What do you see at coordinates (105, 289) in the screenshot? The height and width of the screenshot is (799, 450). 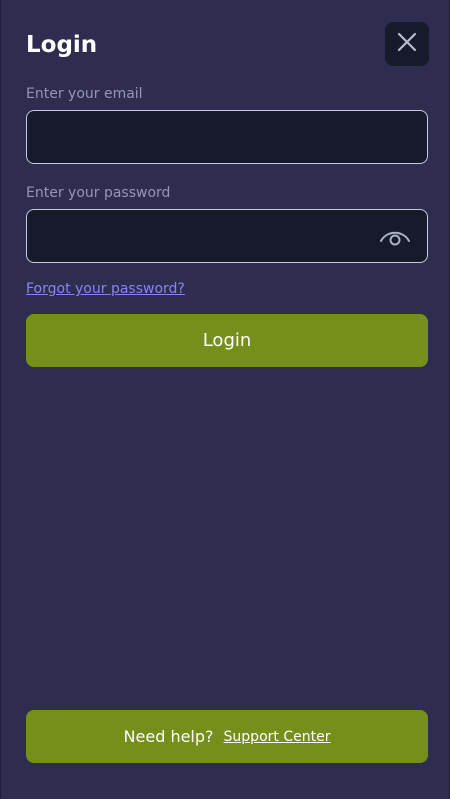 I see `forgot-password-link: Forgot your password?` at bounding box center [105, 289].